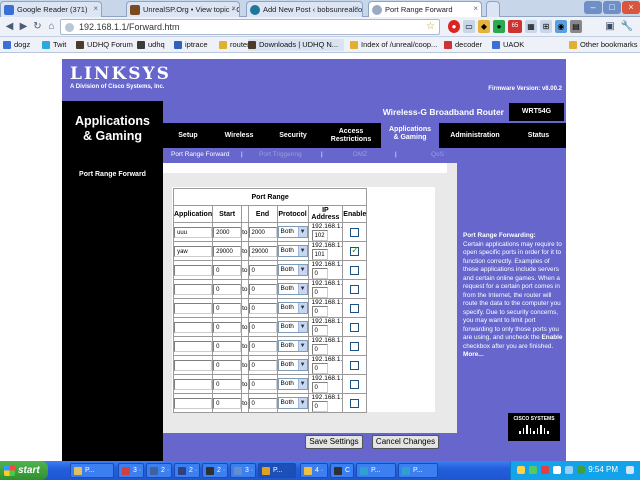  Describe the element at coordinates (193, 232) in the screenshot. I see `application-name-input: uuu` at that location.